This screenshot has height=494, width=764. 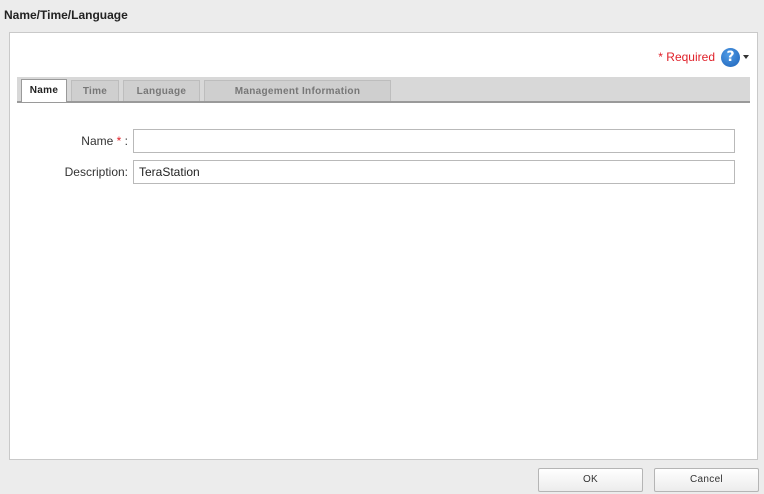 I want to click on name-required-star: *, so click(x=119, y=141).